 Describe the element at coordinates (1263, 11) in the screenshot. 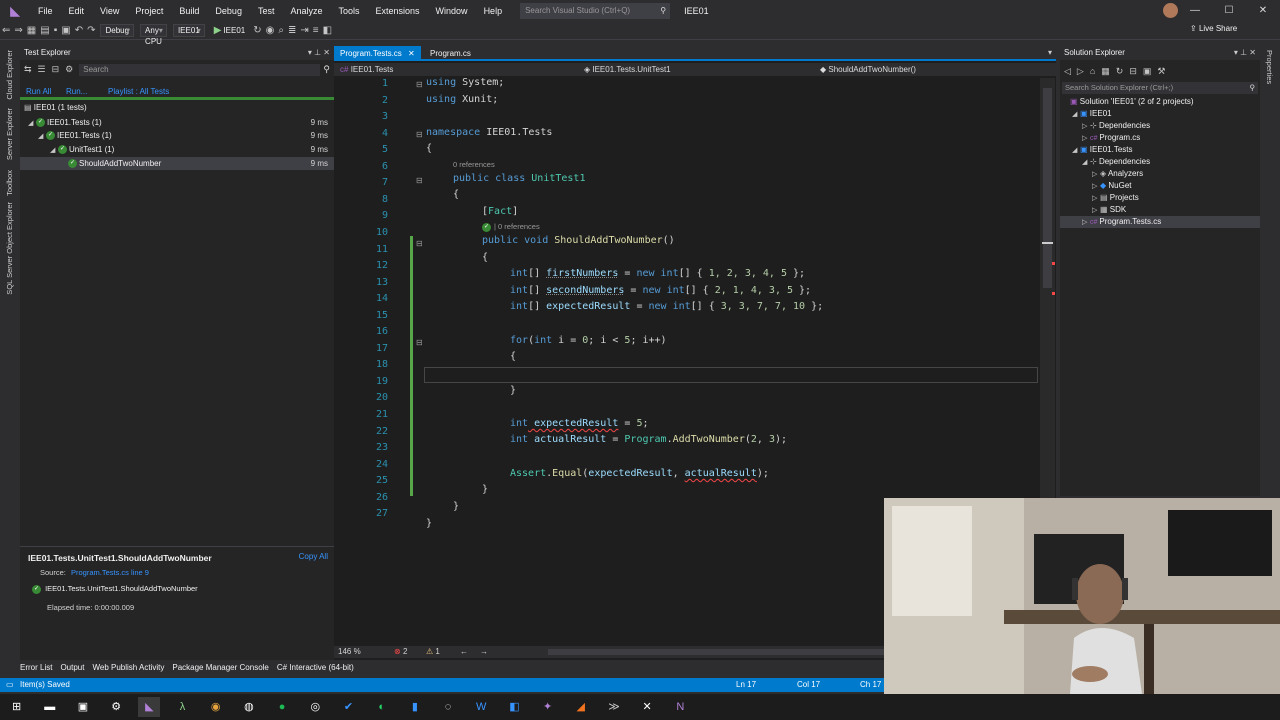

I see `close-icon: ✕` at that location.